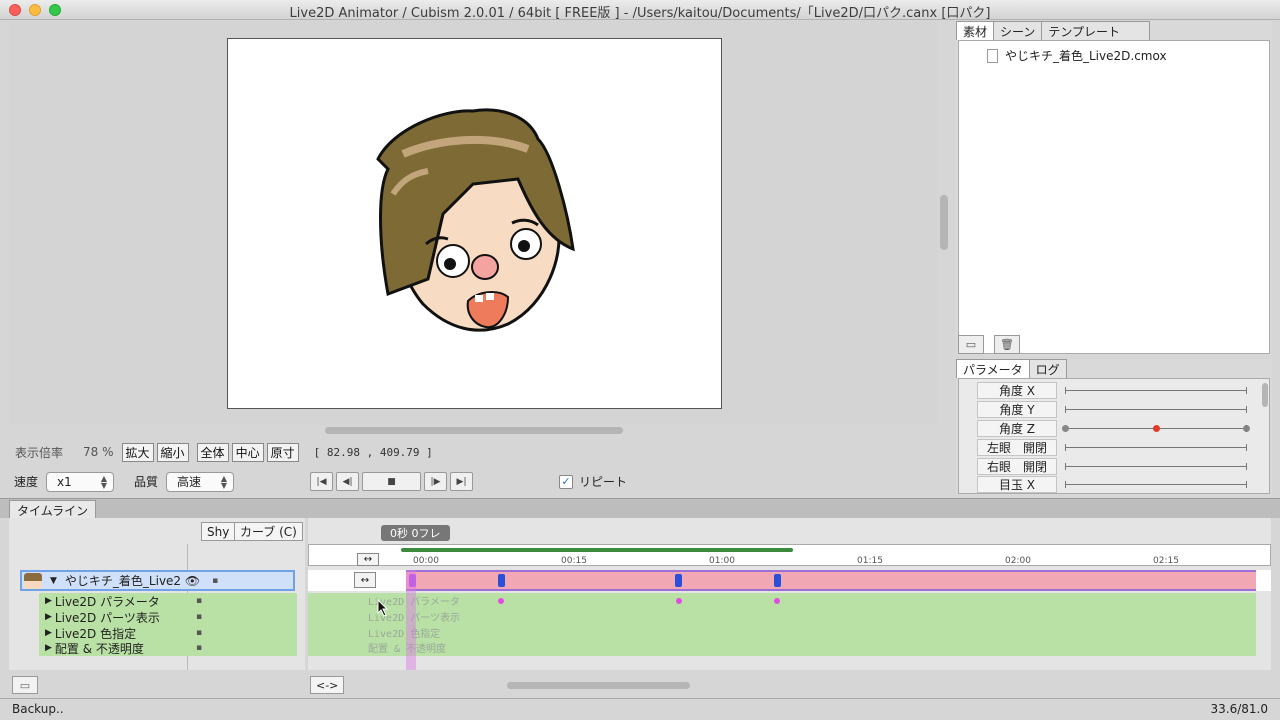  Describe the element at coordinates (212, 452) in the screenshot. I see `fit-all-button: 全体` at that location.